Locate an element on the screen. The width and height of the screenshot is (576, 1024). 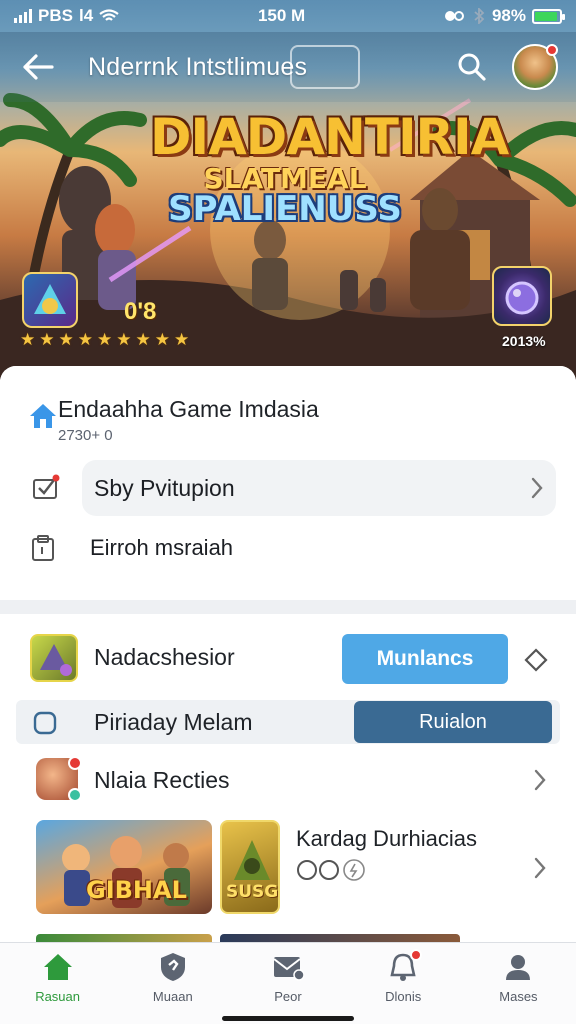
nav-item-mail: Peor is located at coordinates (287, 983).